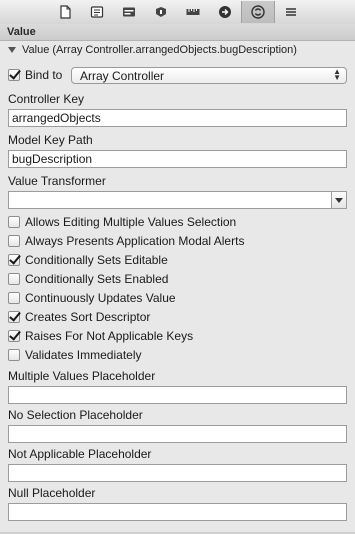 The width and height of the screenshot is (355, 534). What do you see at coordinates (177, 395) in the screenshot?
I see `multiple-values-placeholder-field` at bounding box center [177, 395].